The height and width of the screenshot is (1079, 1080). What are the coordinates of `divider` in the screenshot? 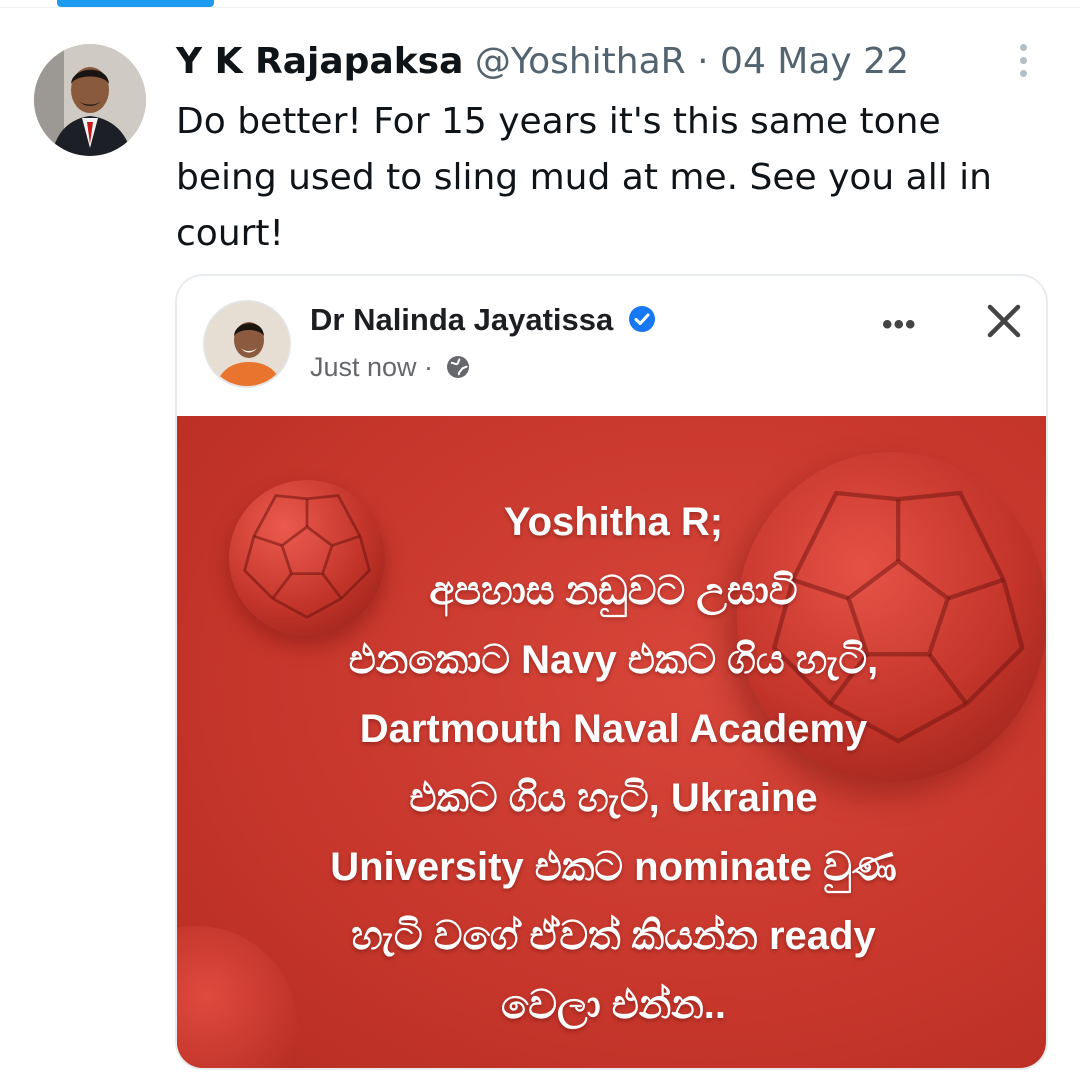 It's located at (540, 7).